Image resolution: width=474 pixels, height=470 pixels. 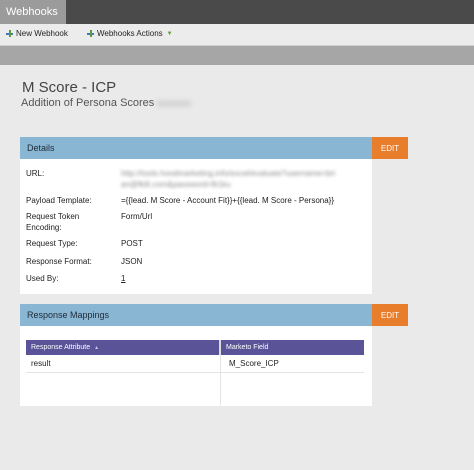 I want to click on request-type-label: Request Type:, so click(x=52, y=243).